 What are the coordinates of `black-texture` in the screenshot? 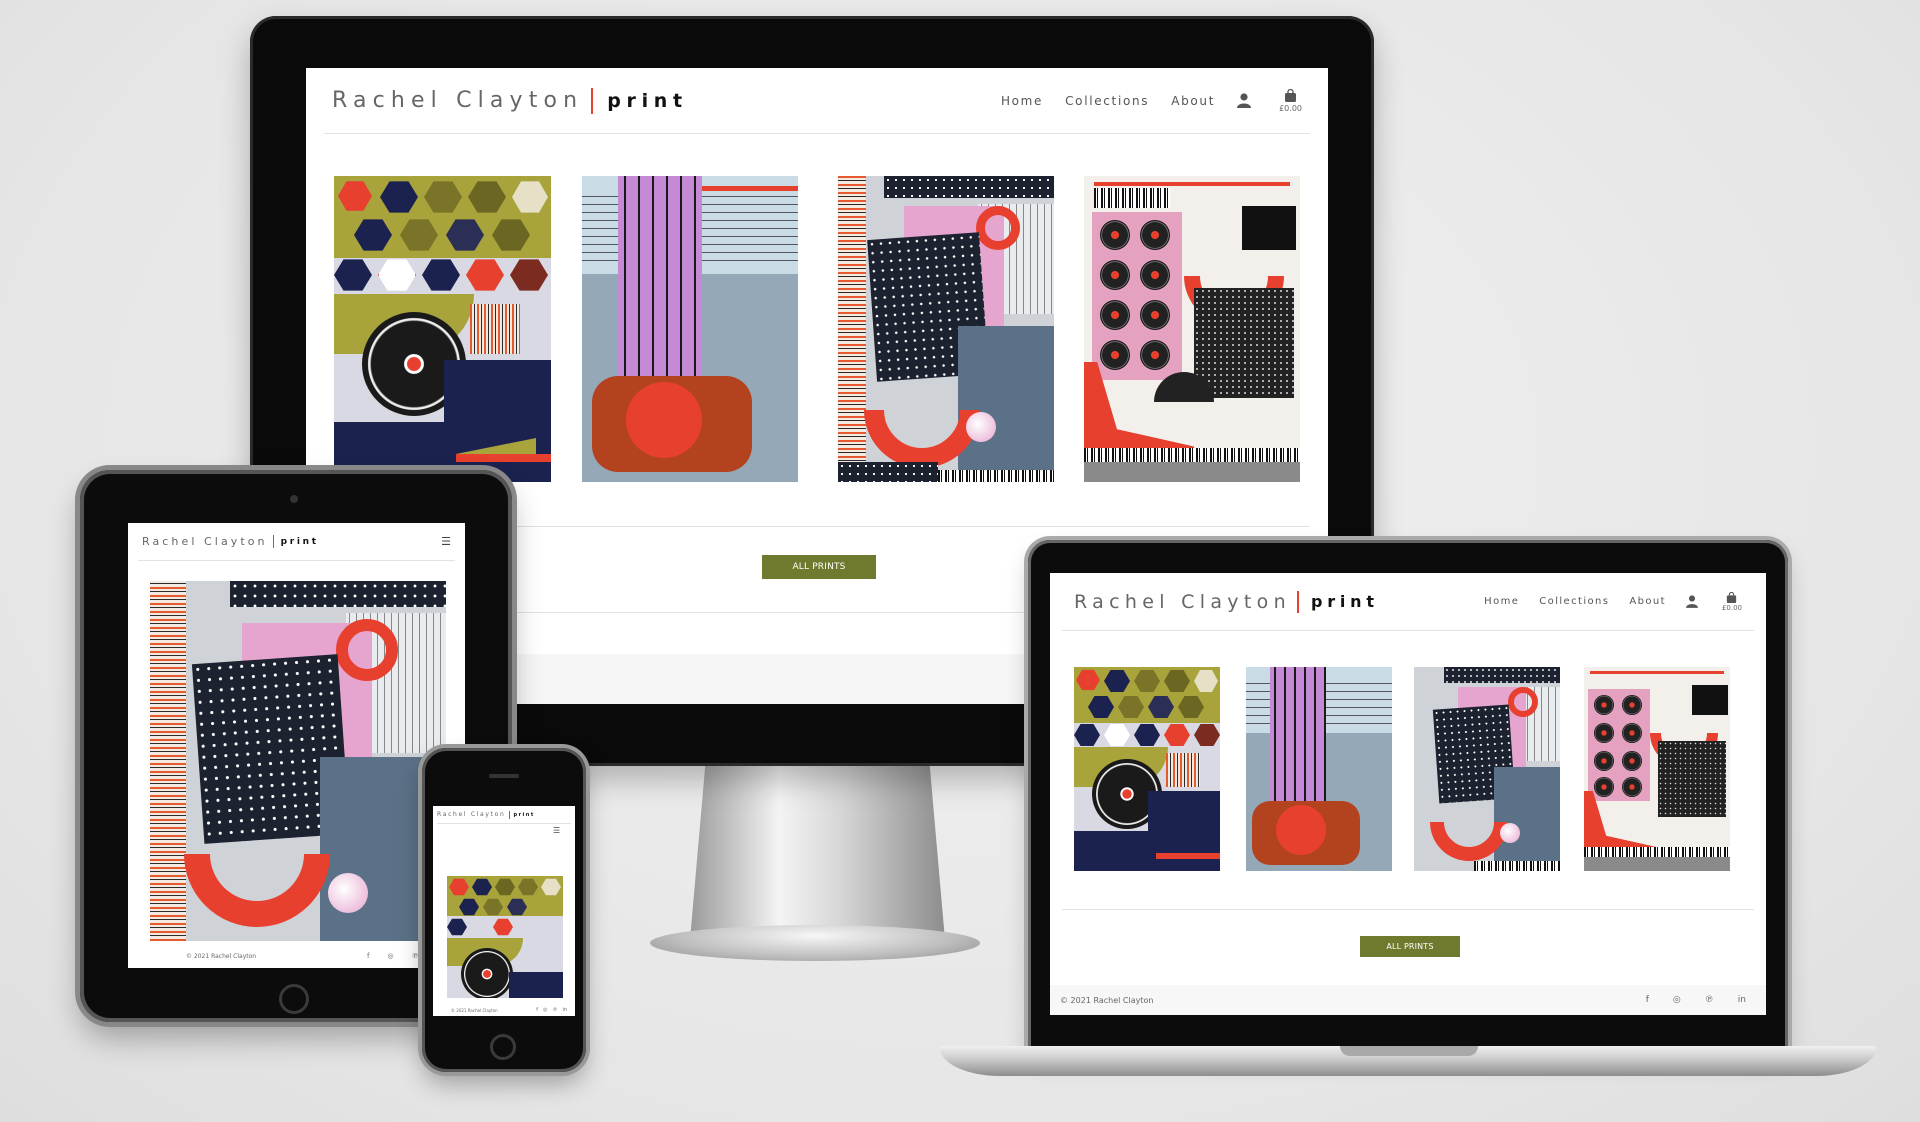 It's located at (1132, 198).